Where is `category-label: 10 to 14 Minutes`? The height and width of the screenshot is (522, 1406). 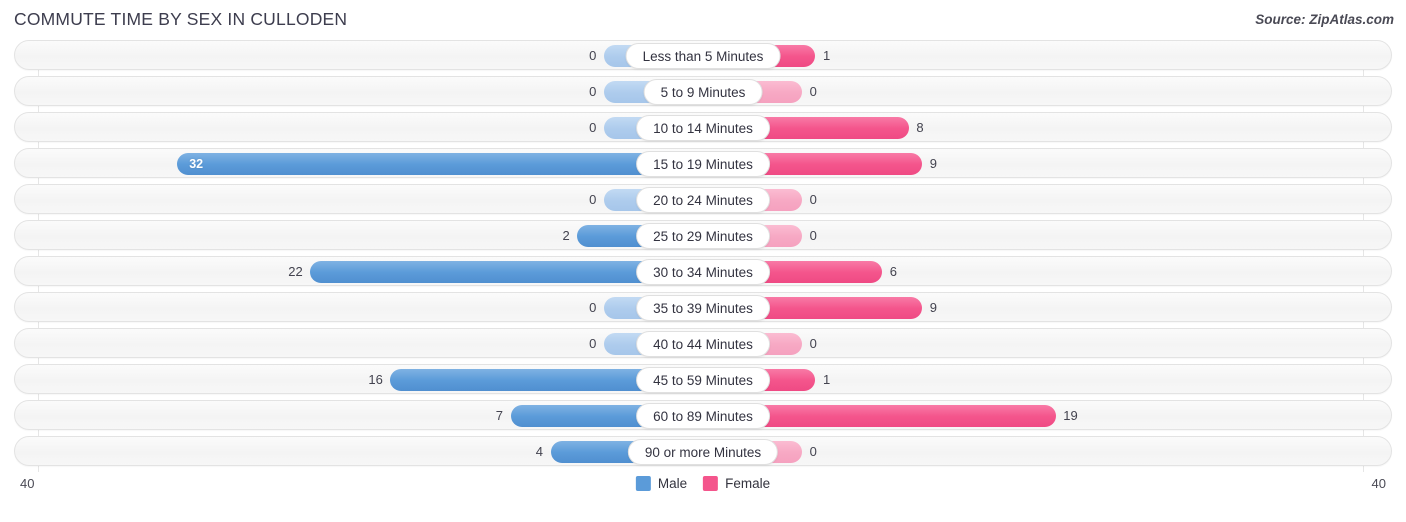 category-label: 10 to 14 Minutes is located at coordinates (703, 128).